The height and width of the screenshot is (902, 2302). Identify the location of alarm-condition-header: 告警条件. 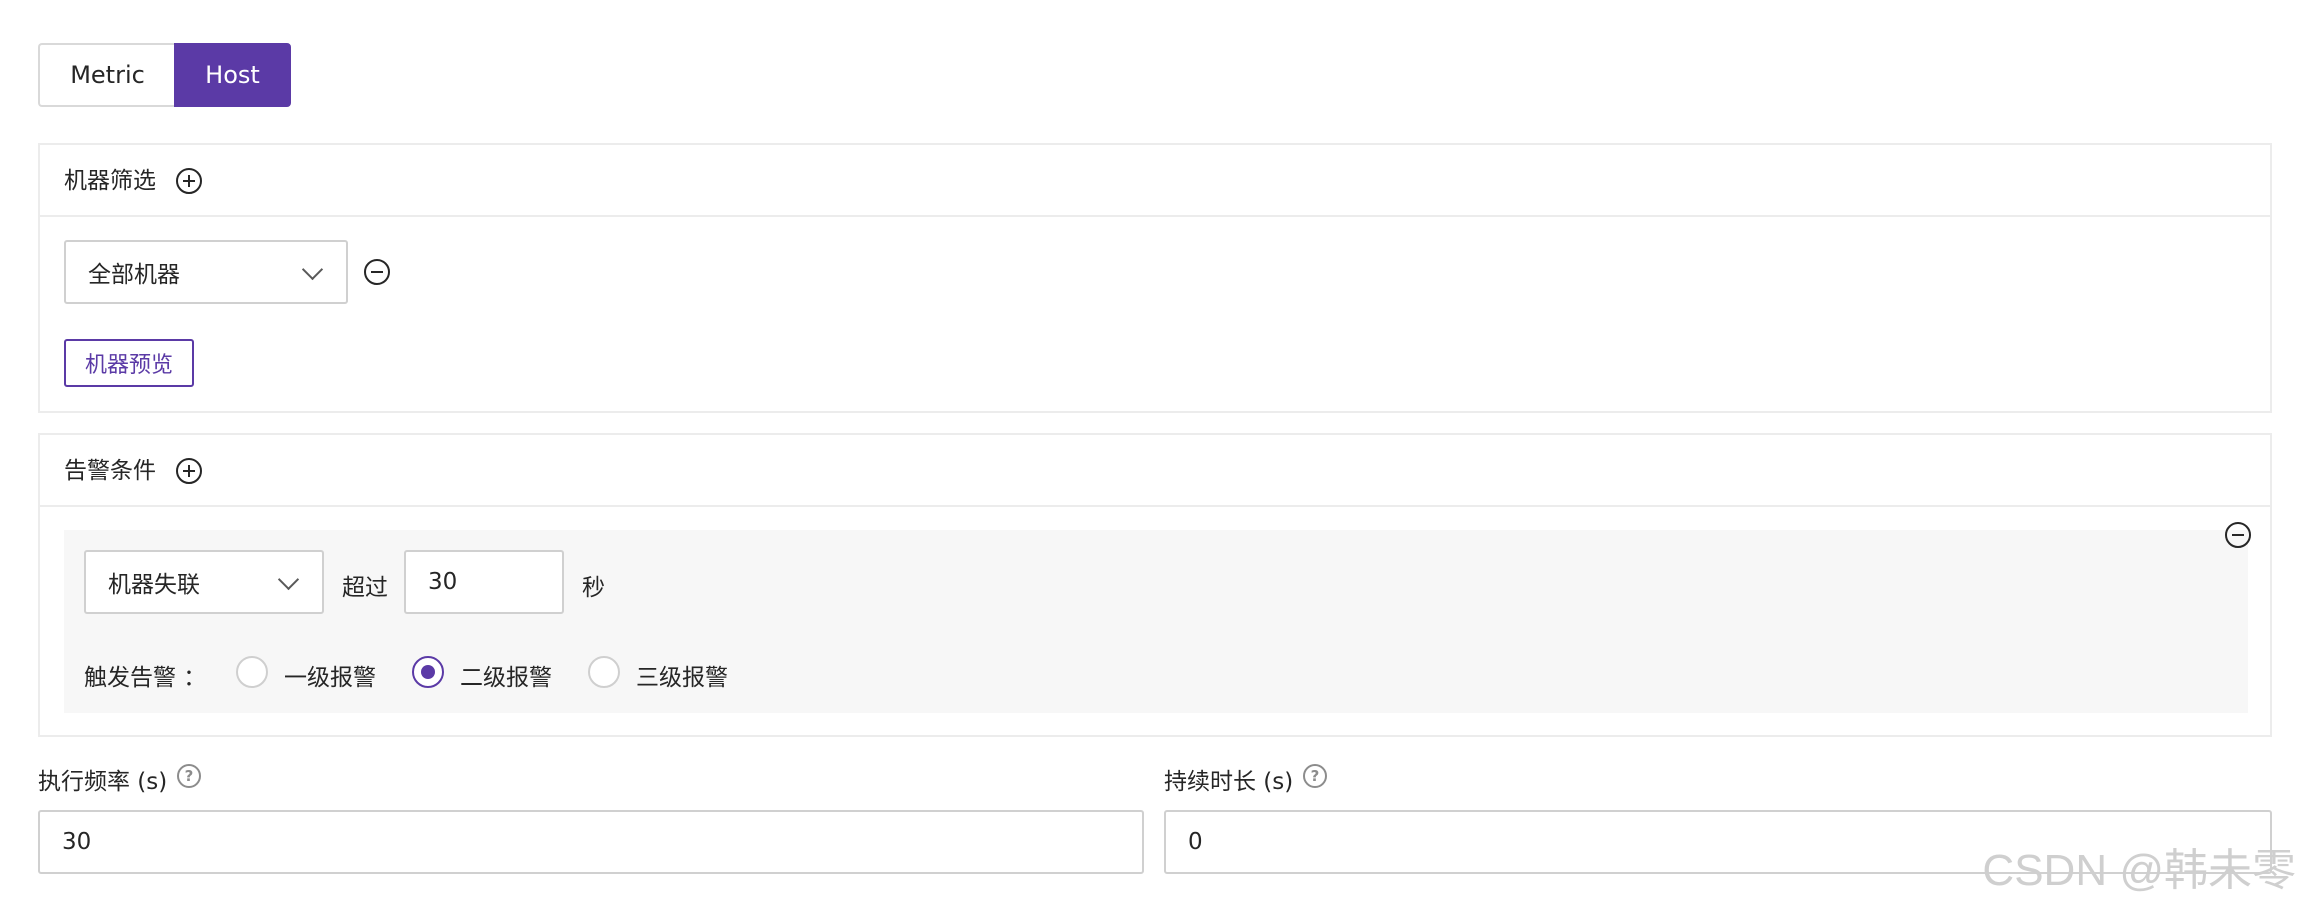
(1155, 471).